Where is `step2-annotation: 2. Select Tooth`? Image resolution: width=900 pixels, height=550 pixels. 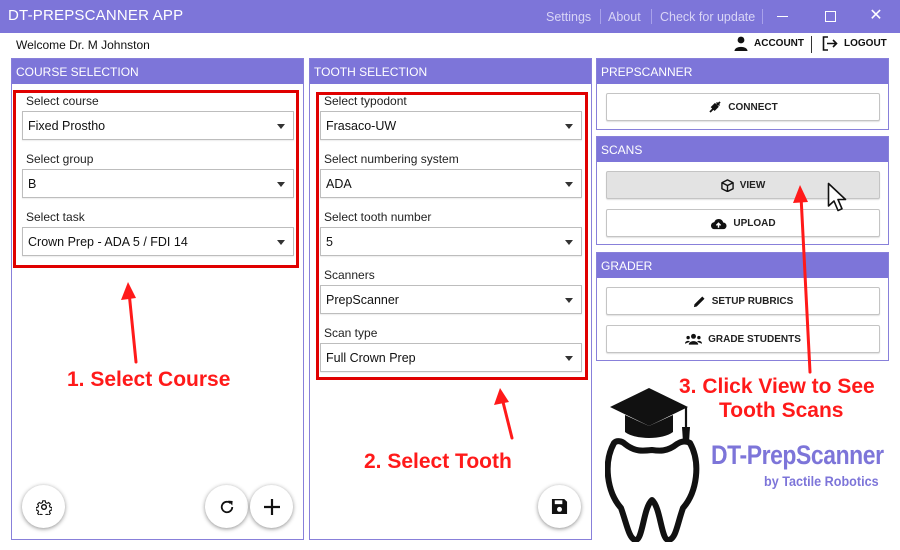 step2-annotation: 2. Select Tooth is located at coordinates (438, 461).